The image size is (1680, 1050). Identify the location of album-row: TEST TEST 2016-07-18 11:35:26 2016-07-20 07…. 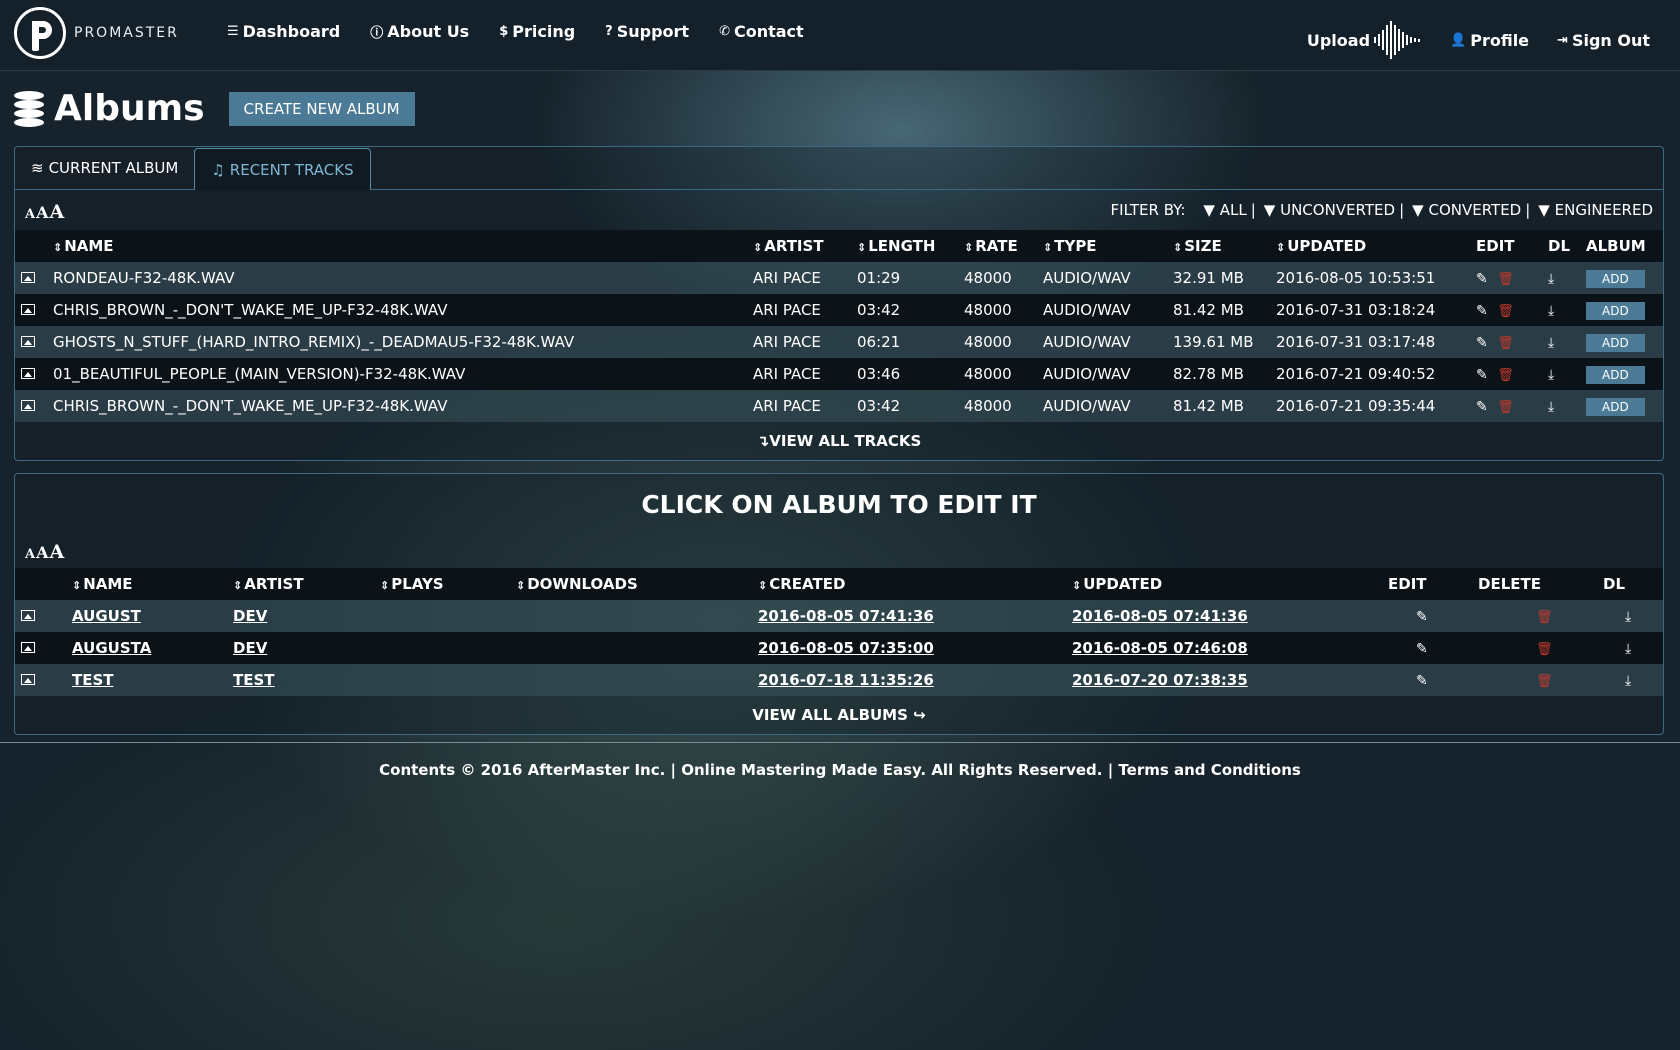
(839, 680).